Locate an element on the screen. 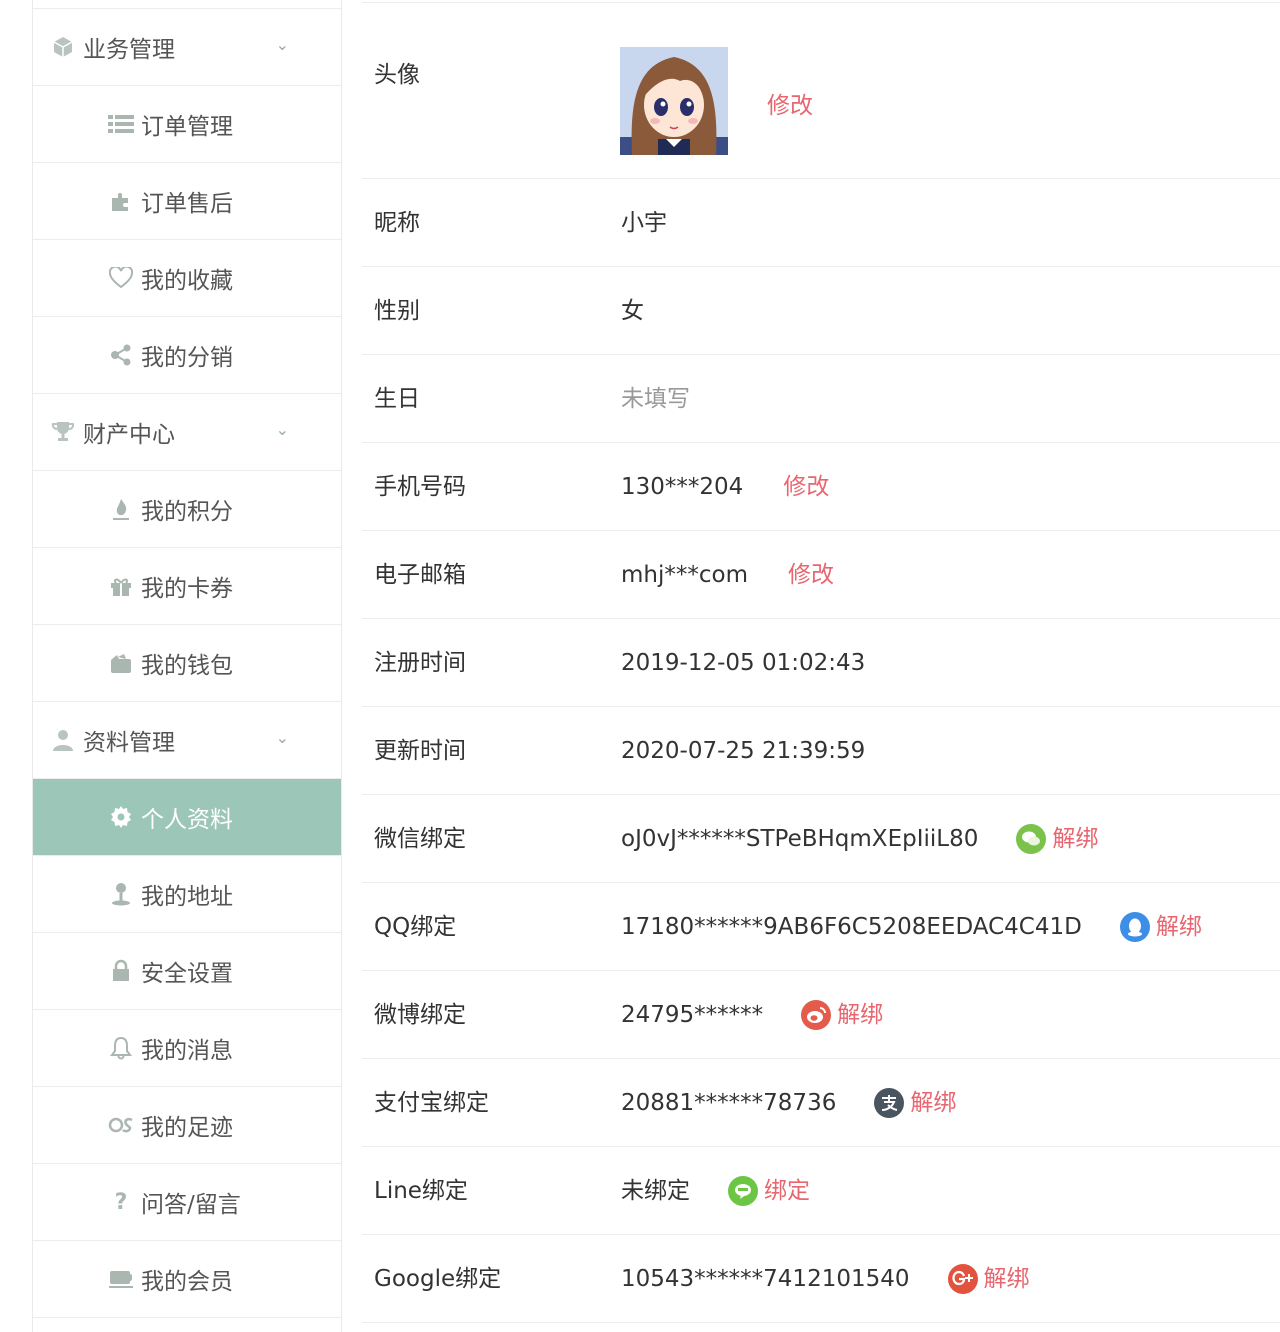 The image size is (1280, 1332). sidebar-item-security: 安全设置 is located at coordinates (187, 971).